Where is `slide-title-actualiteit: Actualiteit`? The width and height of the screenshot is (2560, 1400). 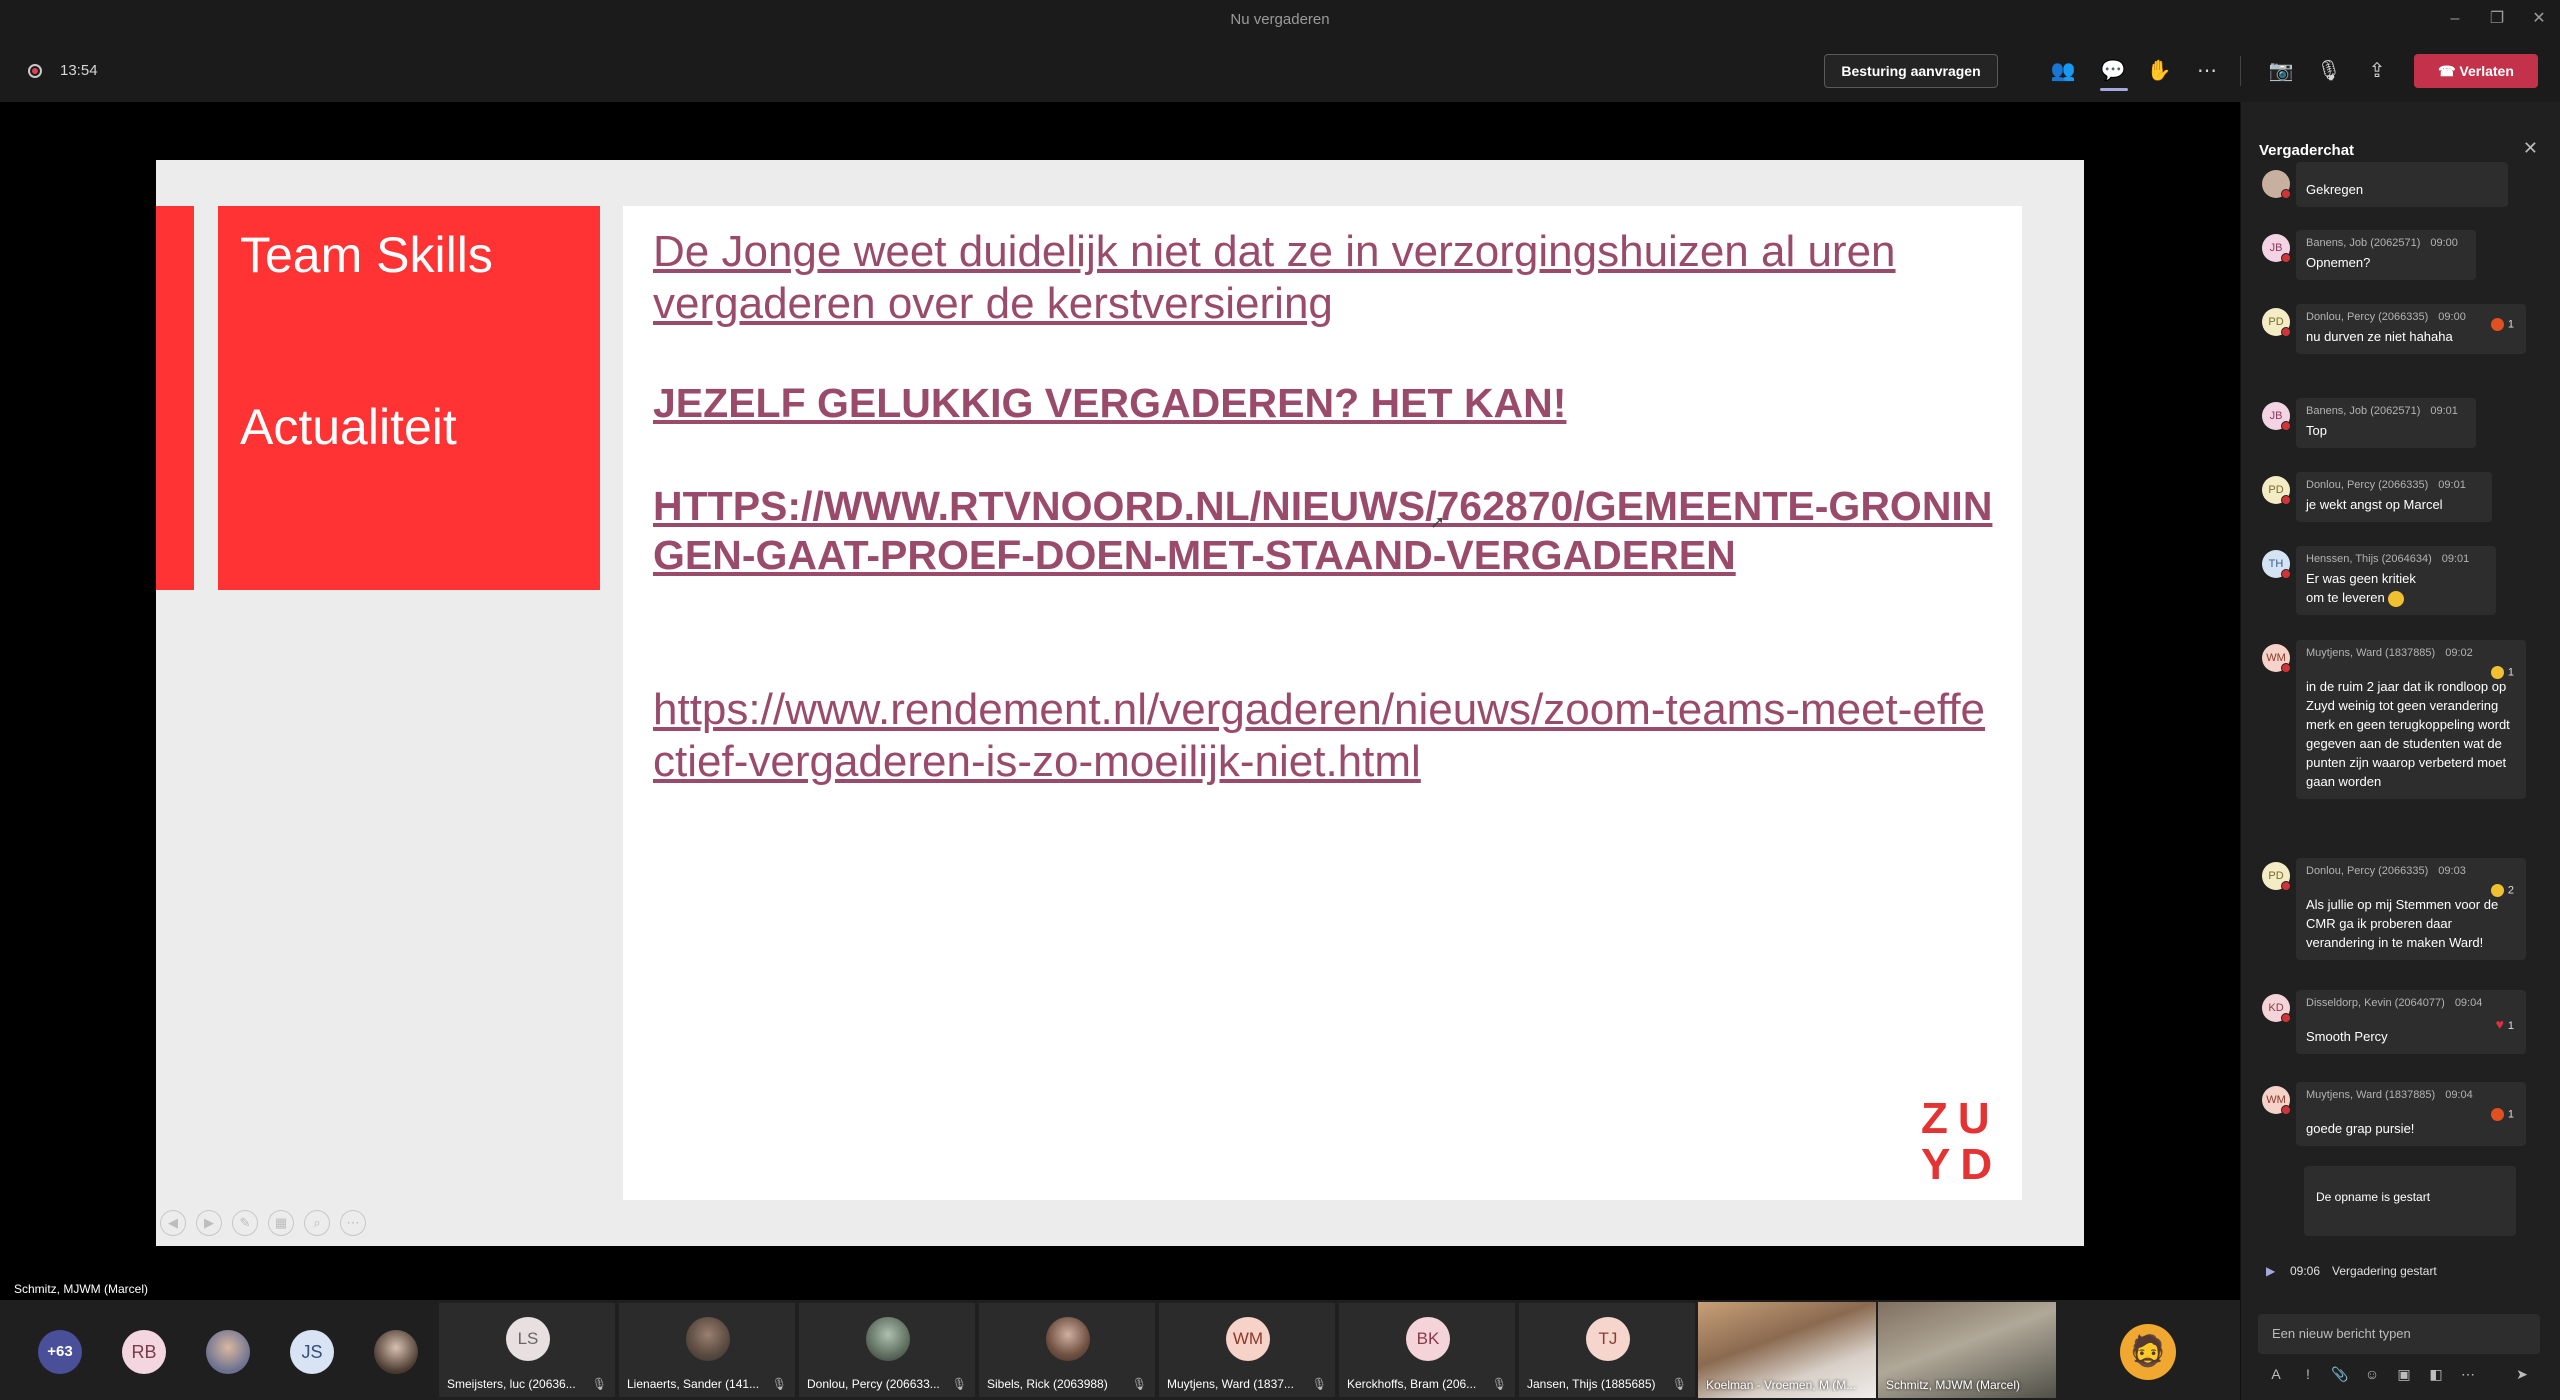 slide-title-actualiteit: Actualiteit is located at coordinates (348, 427).